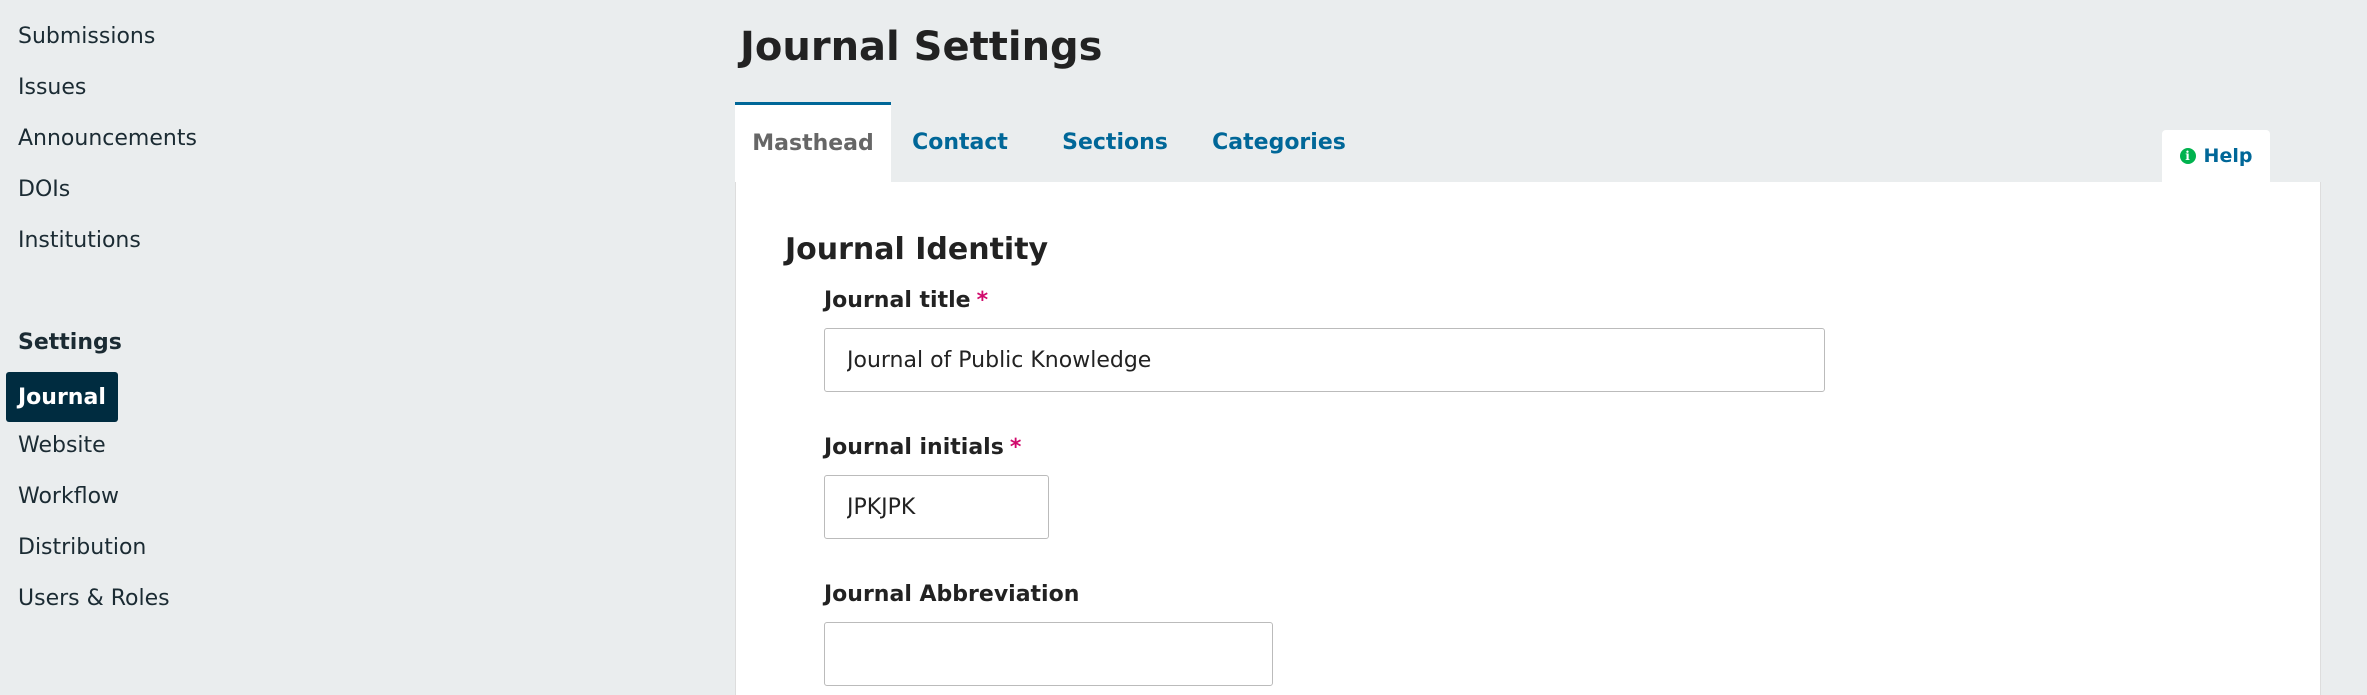 The image size is (2367, 695). What do you see at coordinates (921, 47) in the screenshot?
I see `page-title: Journal Settings` at bounding box center [921, 47].